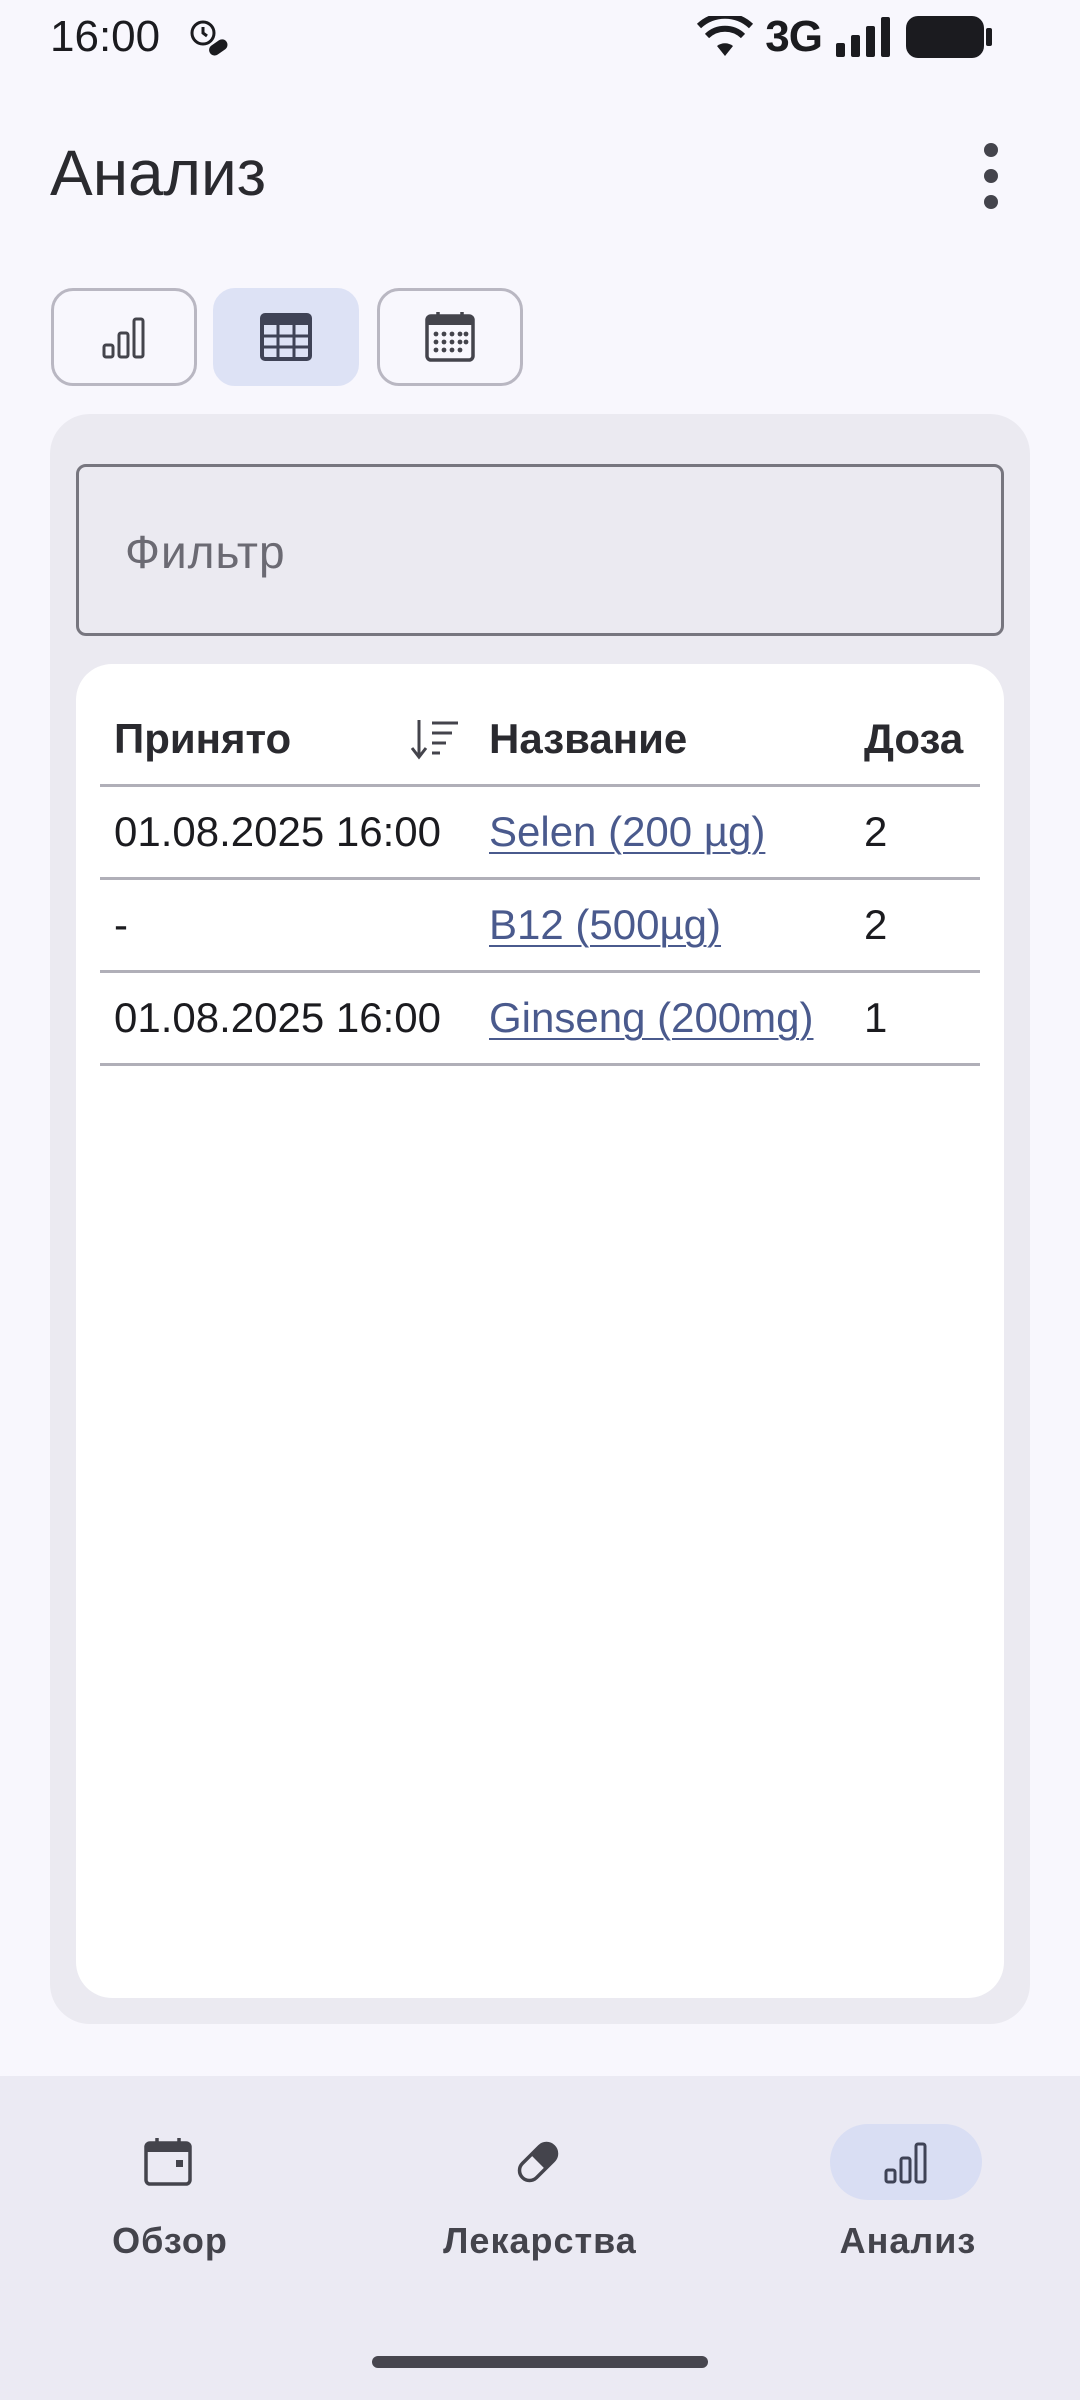 This screenshot has width=1080, height=2400. I want to click on nav-item-overview: Обзор, so click(170, 2199).